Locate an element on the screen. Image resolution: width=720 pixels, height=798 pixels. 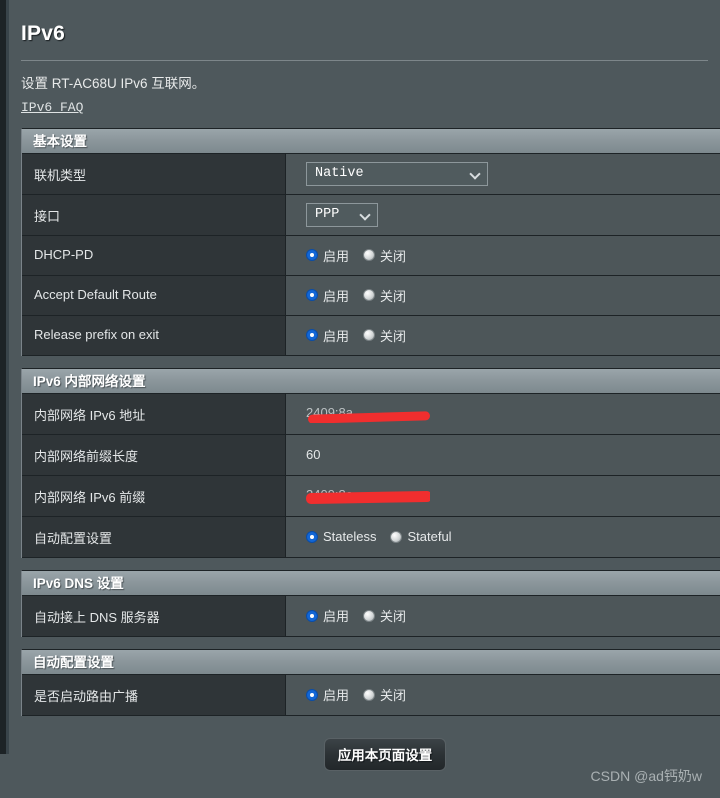
radio-stateful: Stateful is located at coordinates (421, 537).